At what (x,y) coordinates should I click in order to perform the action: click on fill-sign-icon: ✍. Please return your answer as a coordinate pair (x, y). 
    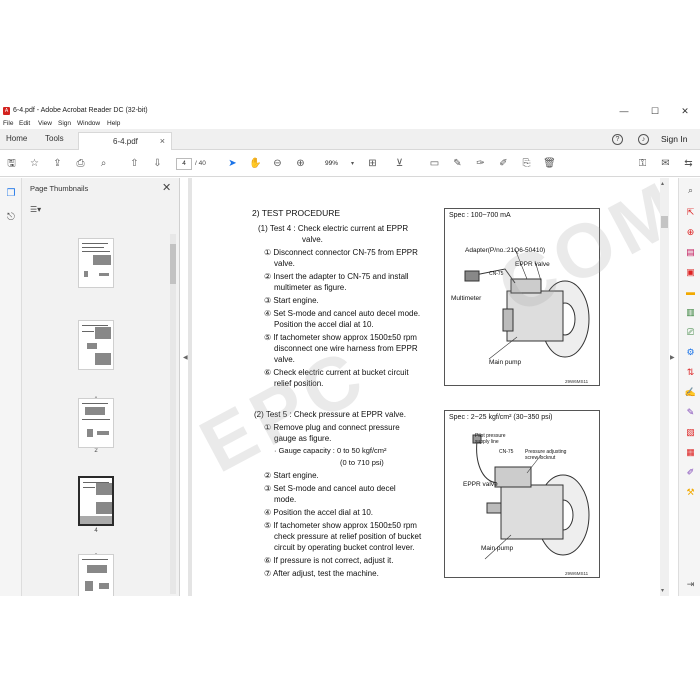
    Looking at the image, I should click on (690, 392).